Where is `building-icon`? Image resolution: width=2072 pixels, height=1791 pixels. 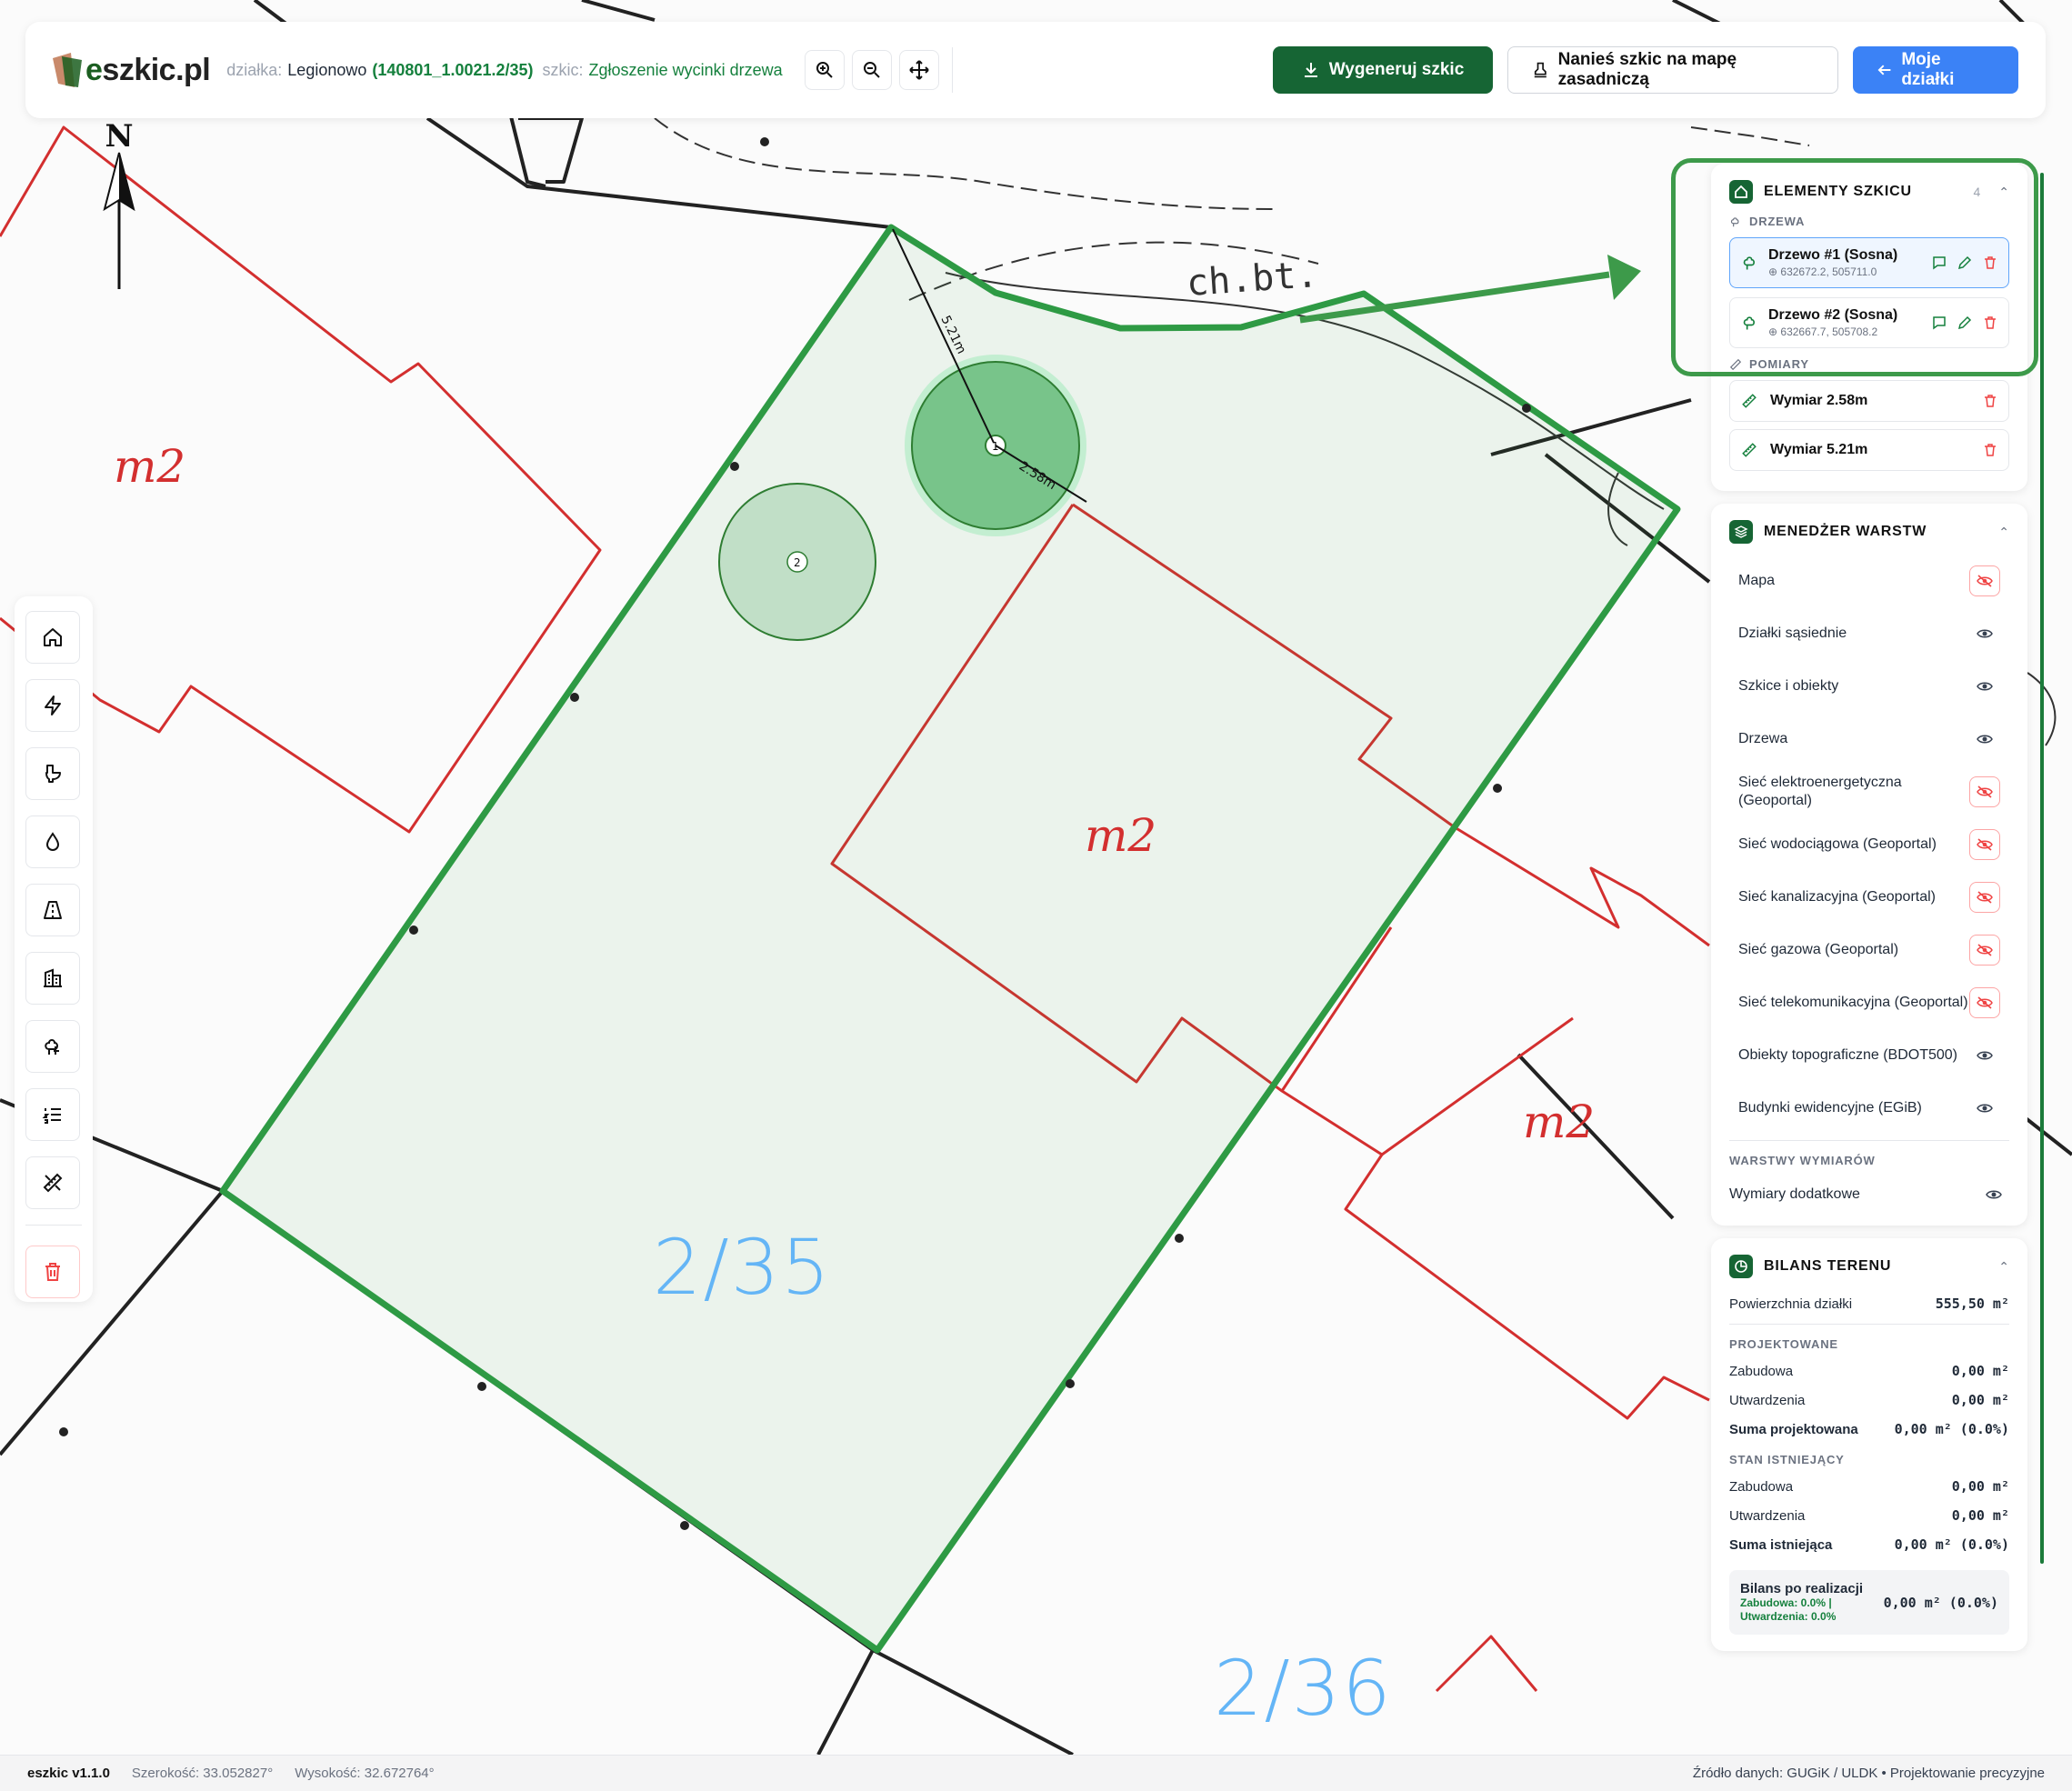
building-icon is located at coordinates (53, 977).